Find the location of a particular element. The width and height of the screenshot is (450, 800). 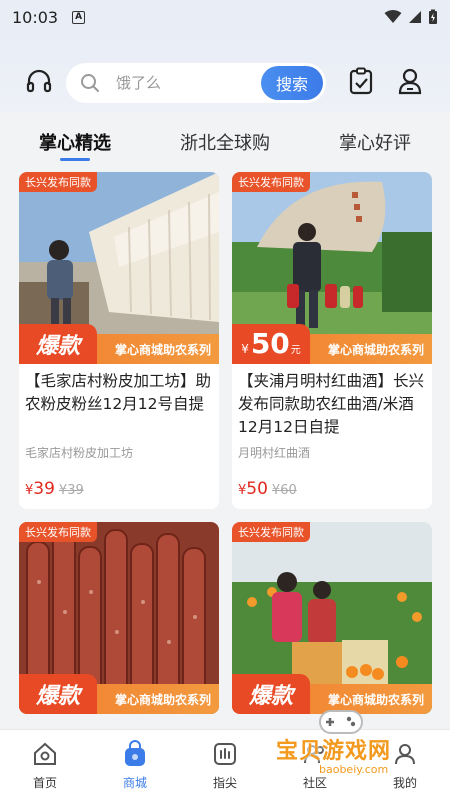

badge-price-value: 50 is located at coordinates (270, 343).